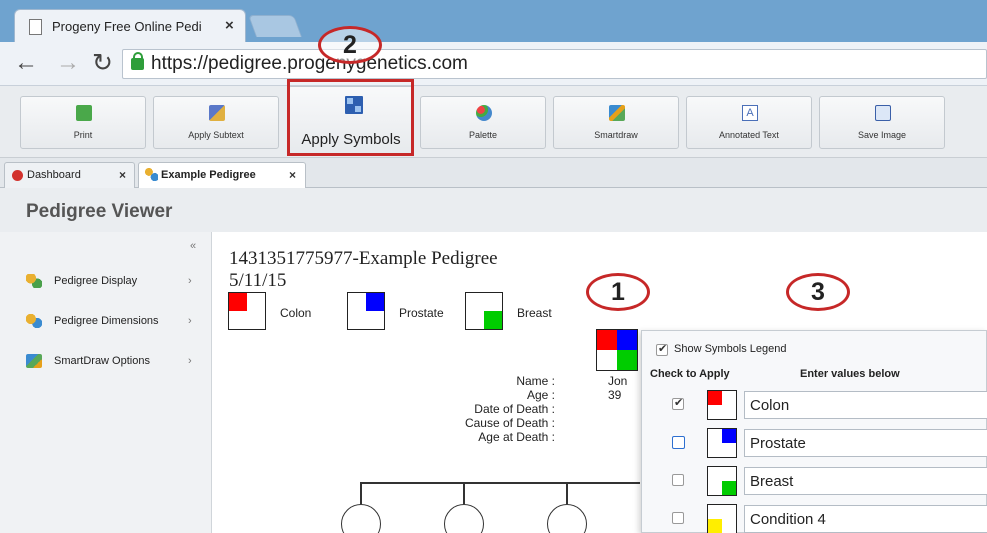  What do you see at coordinates (618, 292) in the screenshot?
I see `callout-1: 1` at bounding box center [618, 292].